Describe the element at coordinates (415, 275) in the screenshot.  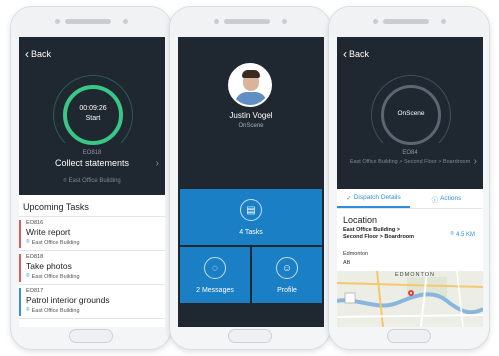
I see `map-city-label: EDMONTON` at that location.